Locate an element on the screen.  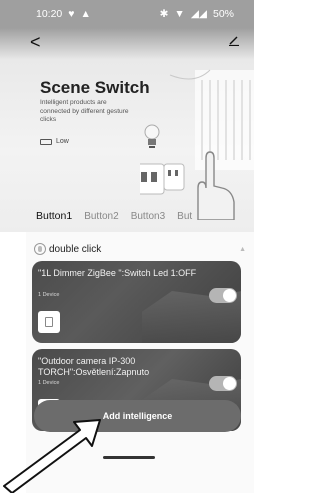
battery-icon is located at coordinates (46, 141).